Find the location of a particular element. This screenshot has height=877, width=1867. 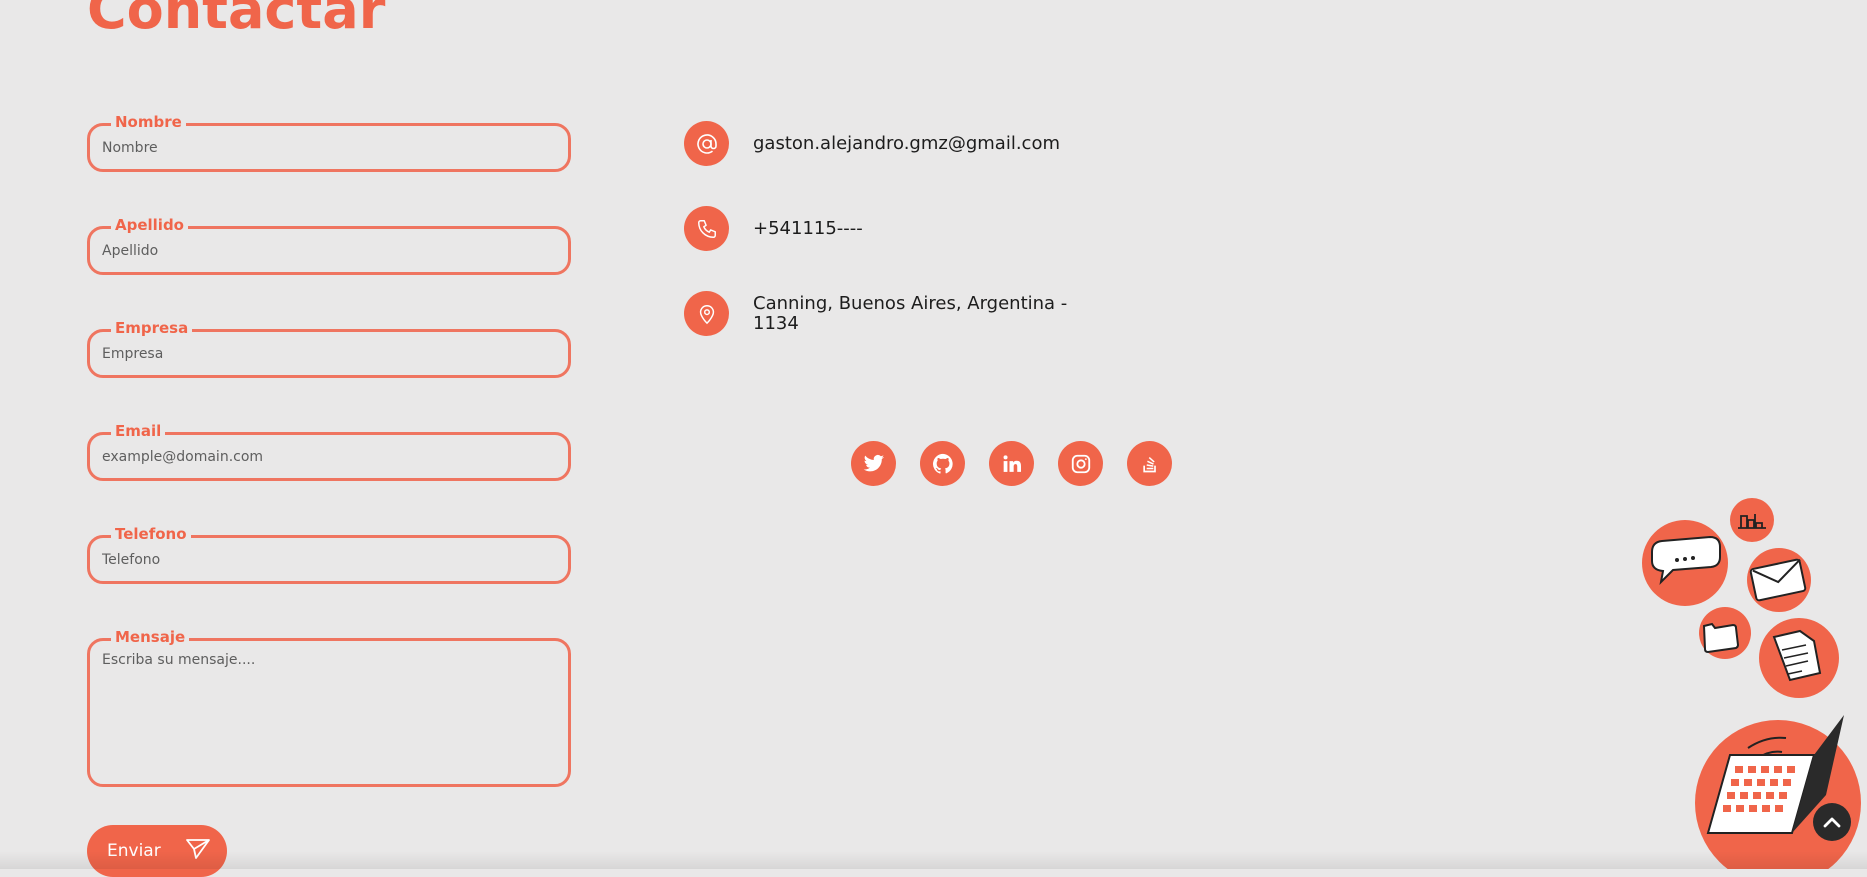

twitter-button is located at coordinates (873, 463).